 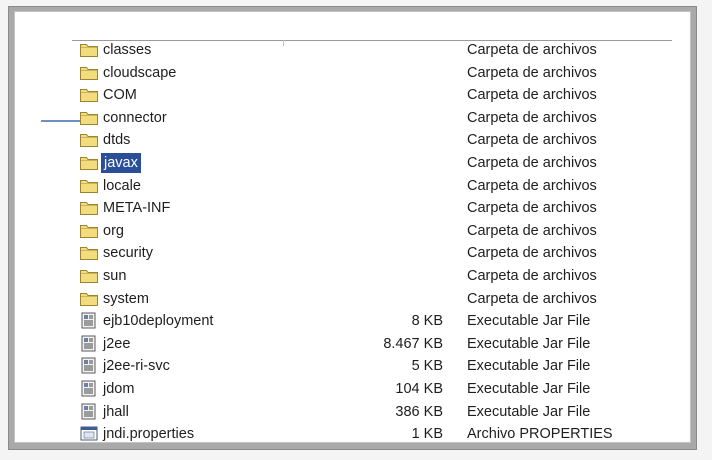 What do you see at coordinates (126, 298) in the screenshot?
I see `file-name: system` at bounding box center [126, 298].